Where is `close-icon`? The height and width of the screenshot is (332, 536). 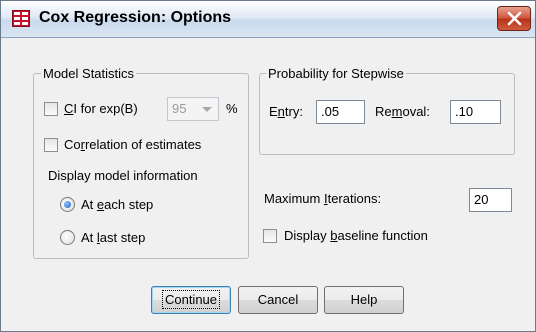
close-icon is located at coordinates (514, 18).